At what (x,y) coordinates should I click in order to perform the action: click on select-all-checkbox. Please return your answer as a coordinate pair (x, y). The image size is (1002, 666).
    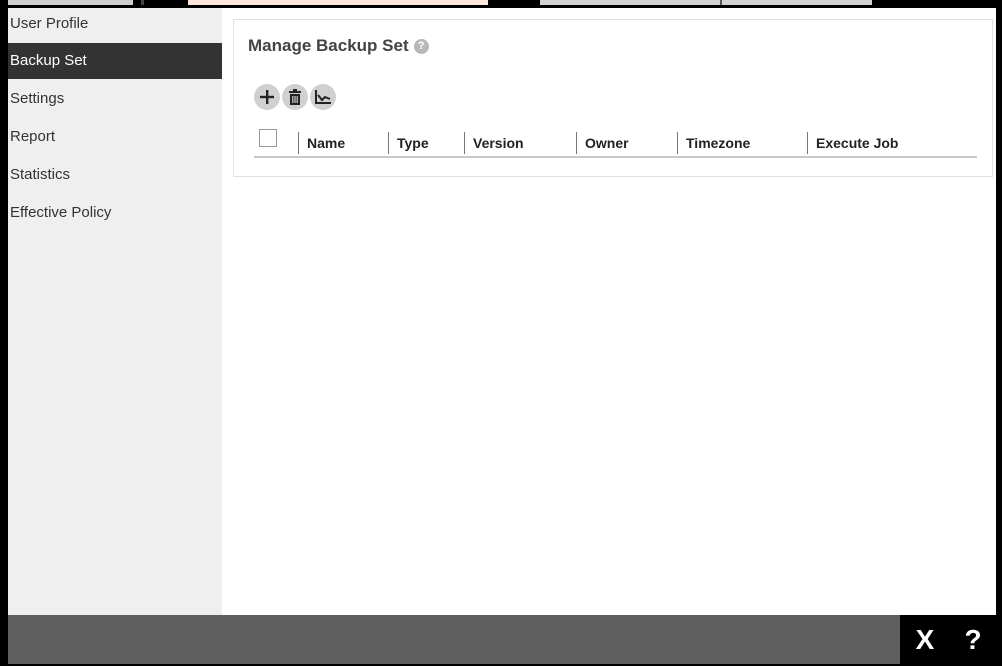
    Looking at the image, I should click on (268, 138).